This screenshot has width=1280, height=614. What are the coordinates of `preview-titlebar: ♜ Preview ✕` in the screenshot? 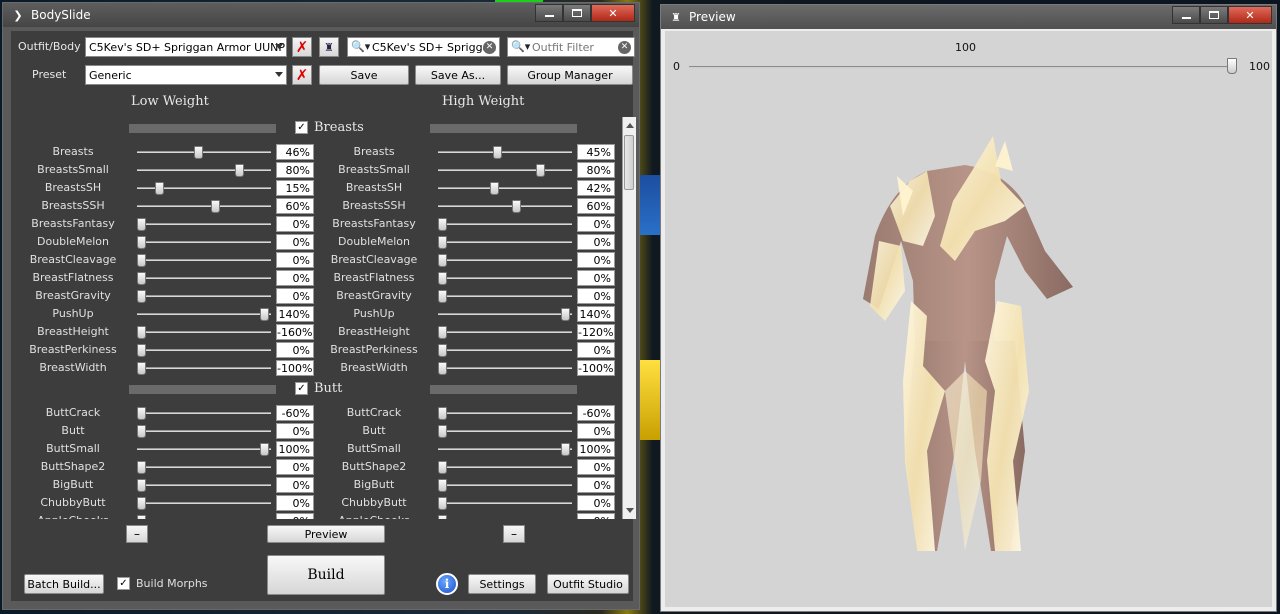 It's located at (968, 17).